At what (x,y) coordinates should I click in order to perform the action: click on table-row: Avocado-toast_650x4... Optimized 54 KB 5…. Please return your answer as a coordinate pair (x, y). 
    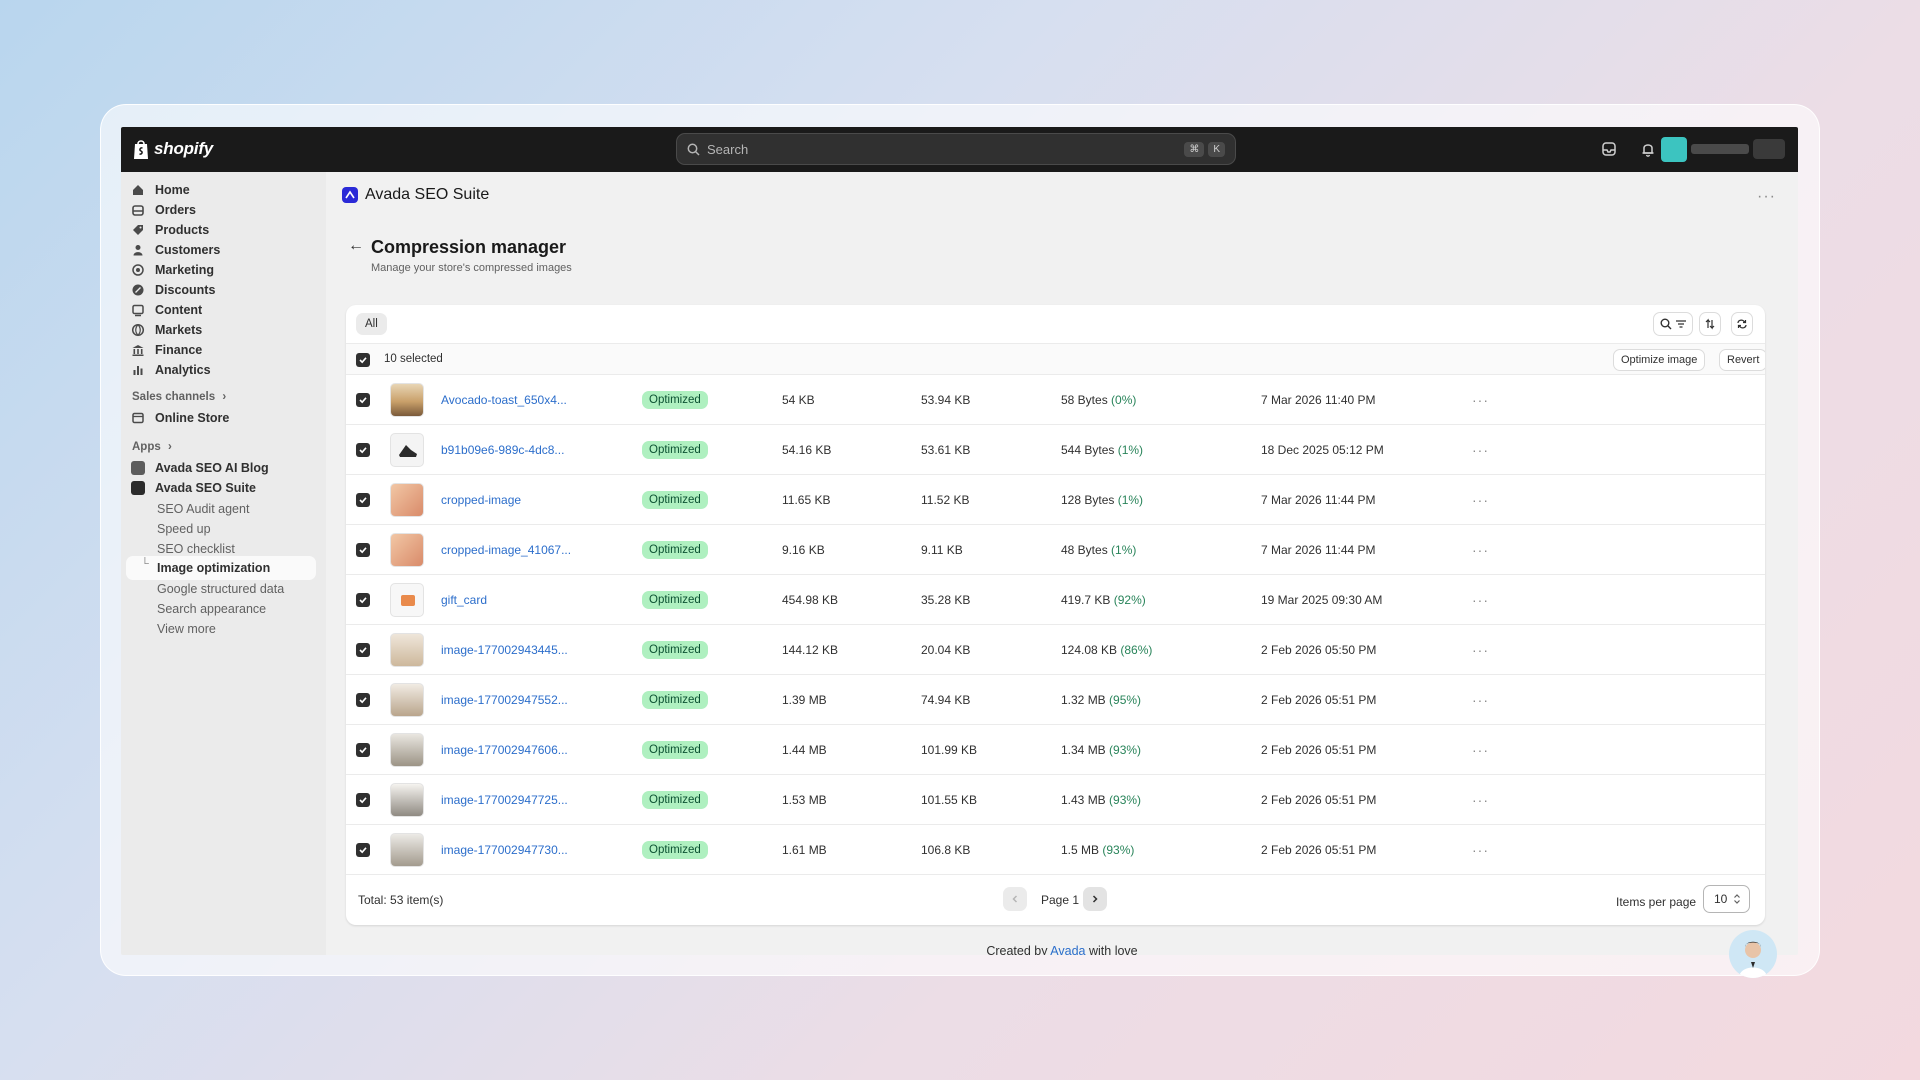
    Looking at the image, I should click on (1055, 400).